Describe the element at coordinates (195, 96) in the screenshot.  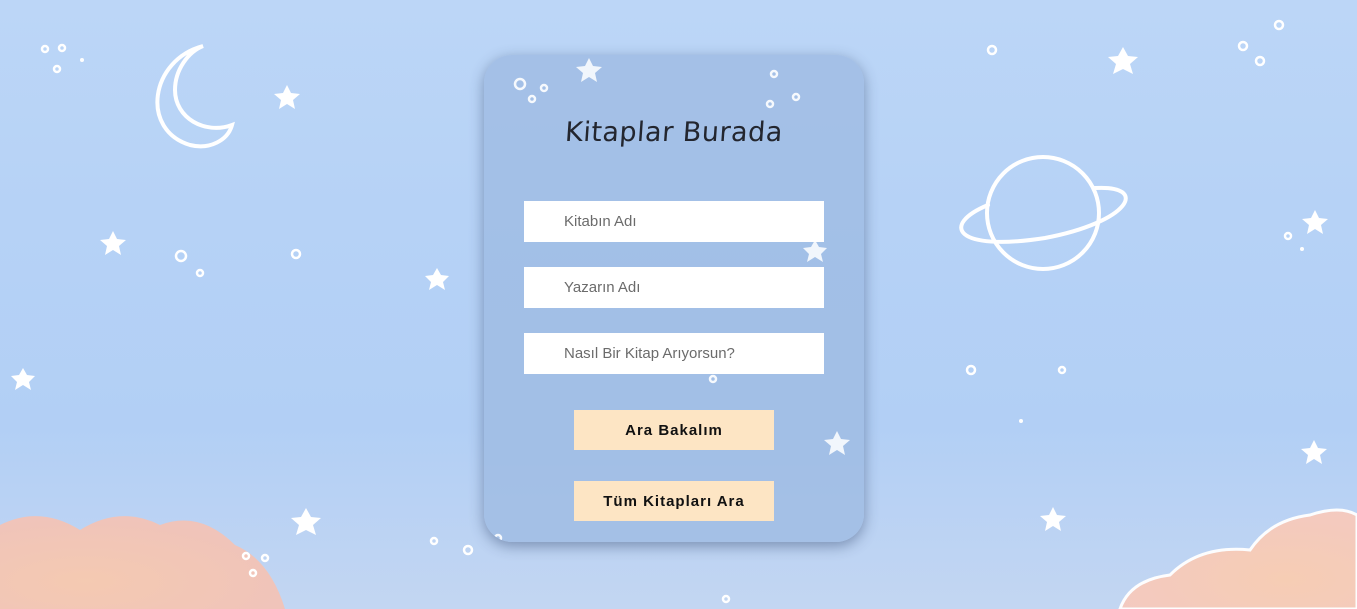
I see `moon-icon` at that location.